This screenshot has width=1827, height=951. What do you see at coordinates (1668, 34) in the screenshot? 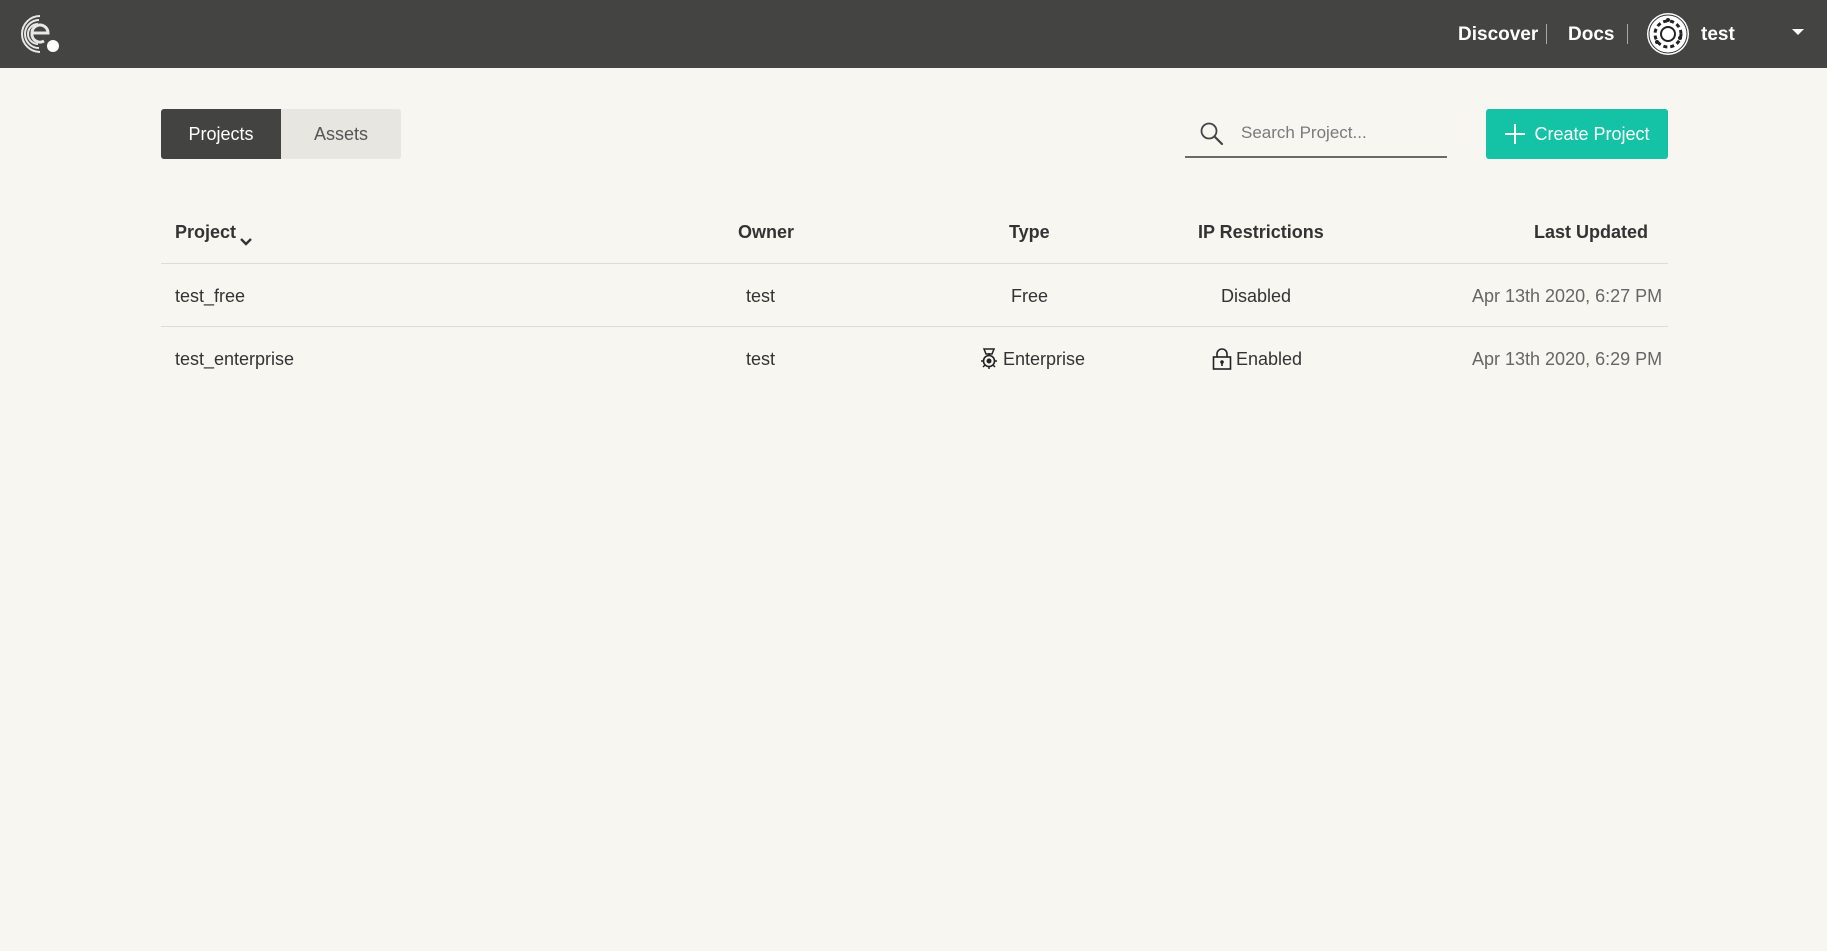
I see `avatar-icon` at bounding box center [1668, 34].